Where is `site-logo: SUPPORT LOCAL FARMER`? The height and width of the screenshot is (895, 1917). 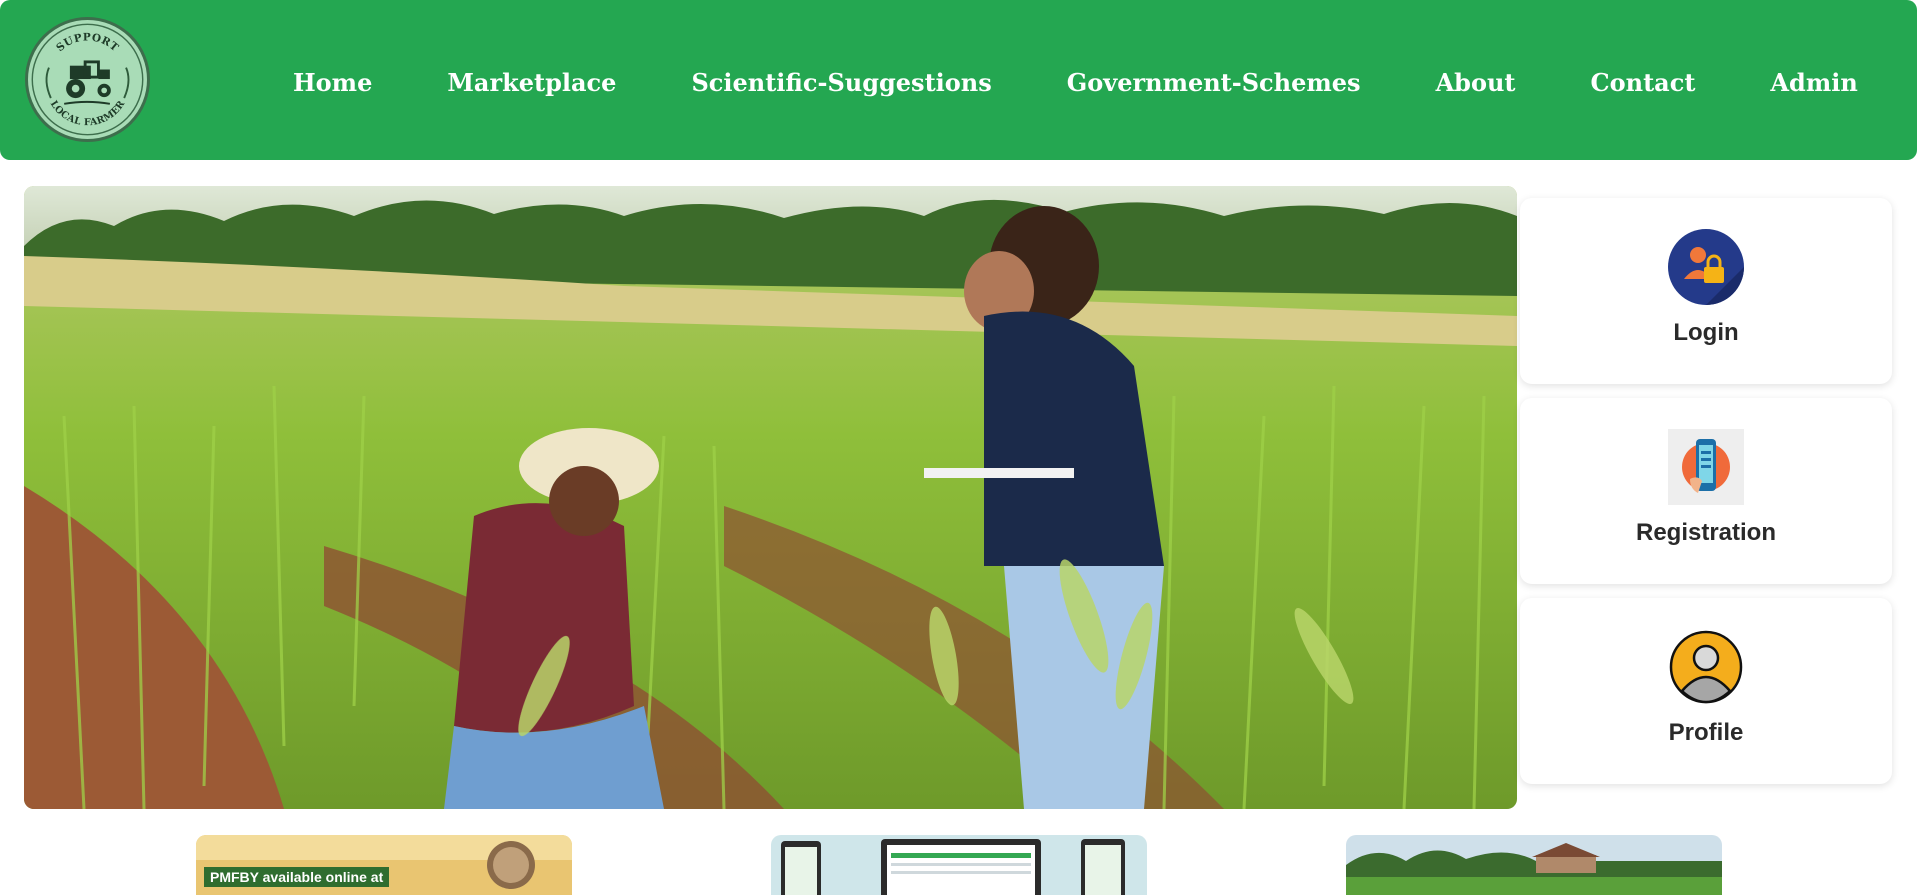 site-logo: SUPPORT LOCAL FARMER is located at coordinates (87, 79).